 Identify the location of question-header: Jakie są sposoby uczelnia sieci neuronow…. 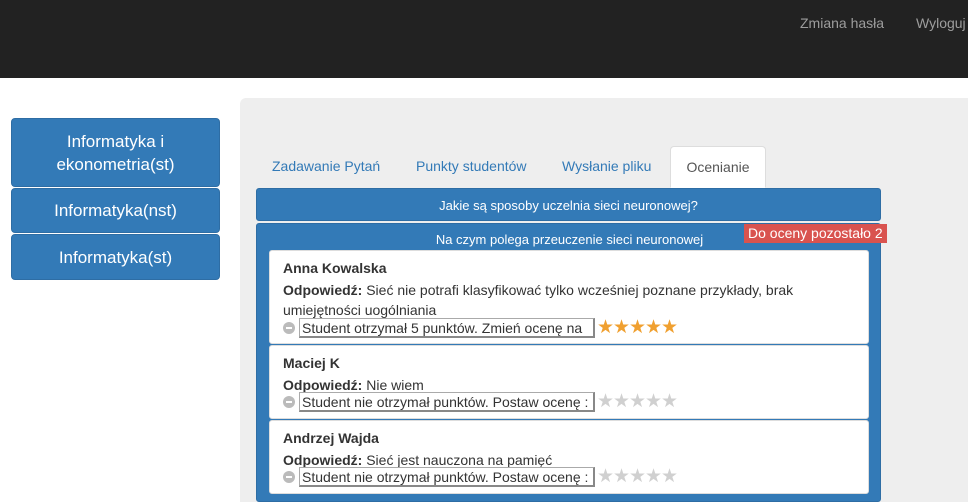
(568, 204).